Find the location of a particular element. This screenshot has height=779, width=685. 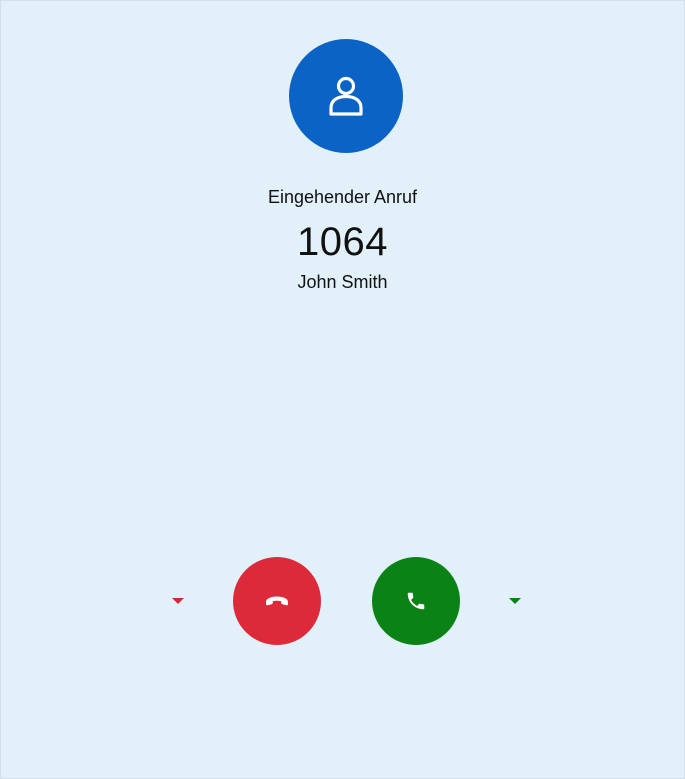

decline-options-caret-icon is located at coordinates (178, 601).